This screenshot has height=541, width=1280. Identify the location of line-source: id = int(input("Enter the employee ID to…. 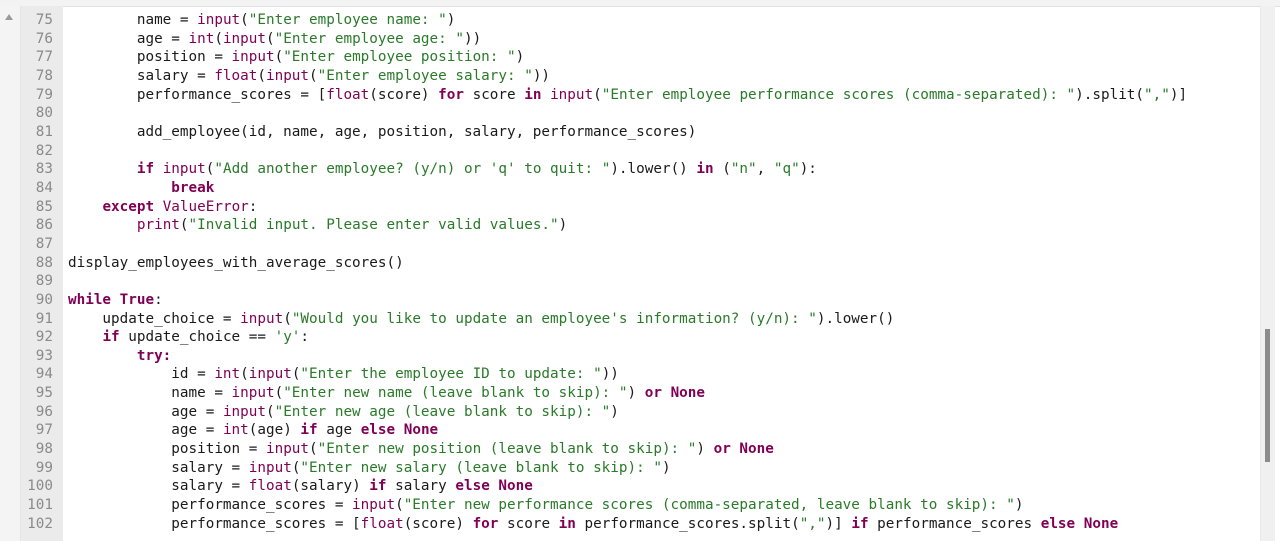
(343, 374).